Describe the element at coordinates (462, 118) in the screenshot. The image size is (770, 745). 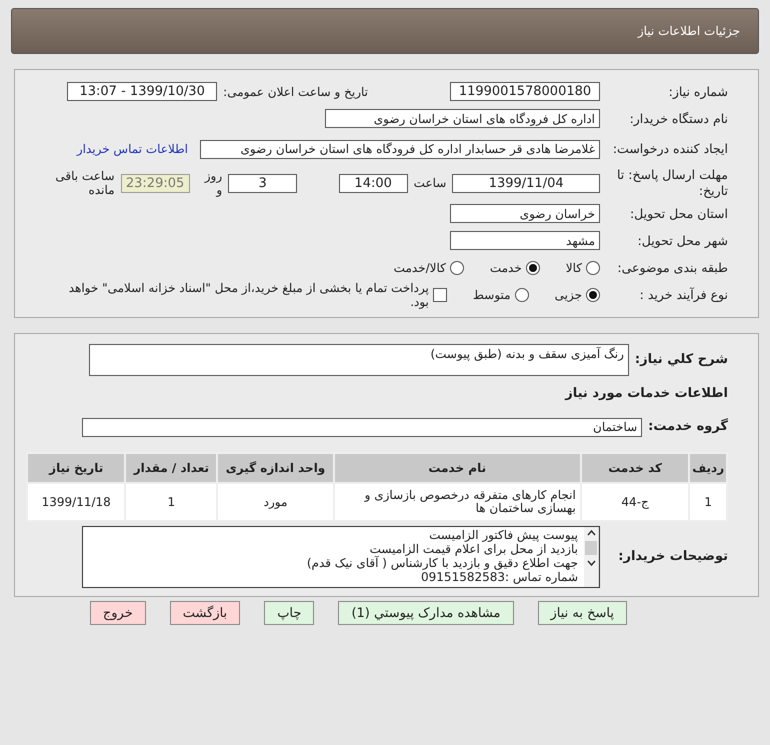
I see `buyer-field: اداره کل فرودگاه های استان خراسان رضوی` at that location.